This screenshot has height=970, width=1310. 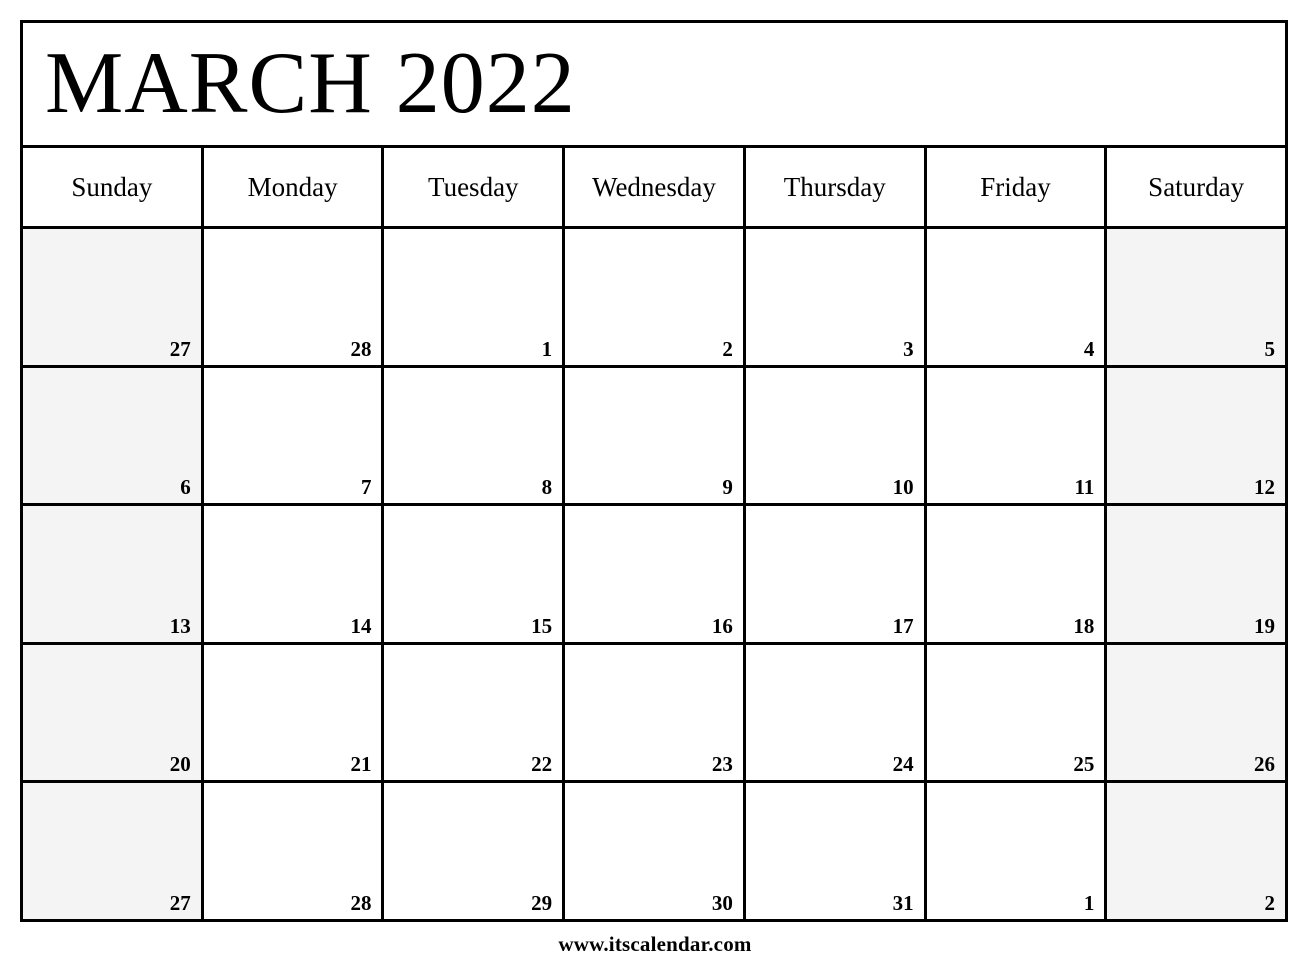 I want to click on day-cell: 7, so click(x=294, y=435).